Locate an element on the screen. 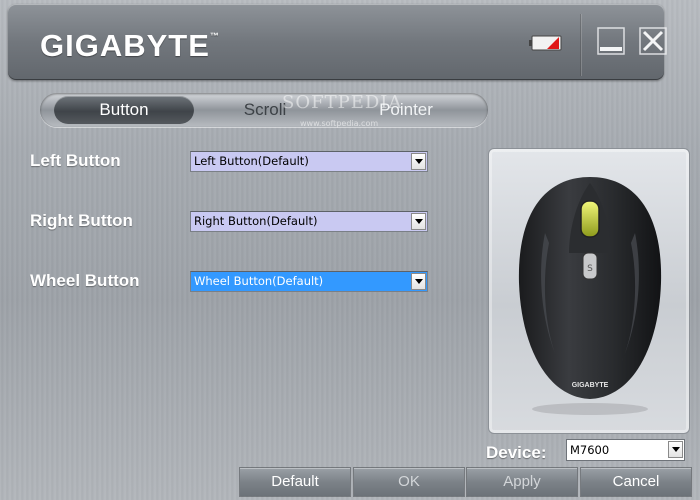 This screenshot has width=700, height=500. ok-button: OK is located at coordinates (409, 482).